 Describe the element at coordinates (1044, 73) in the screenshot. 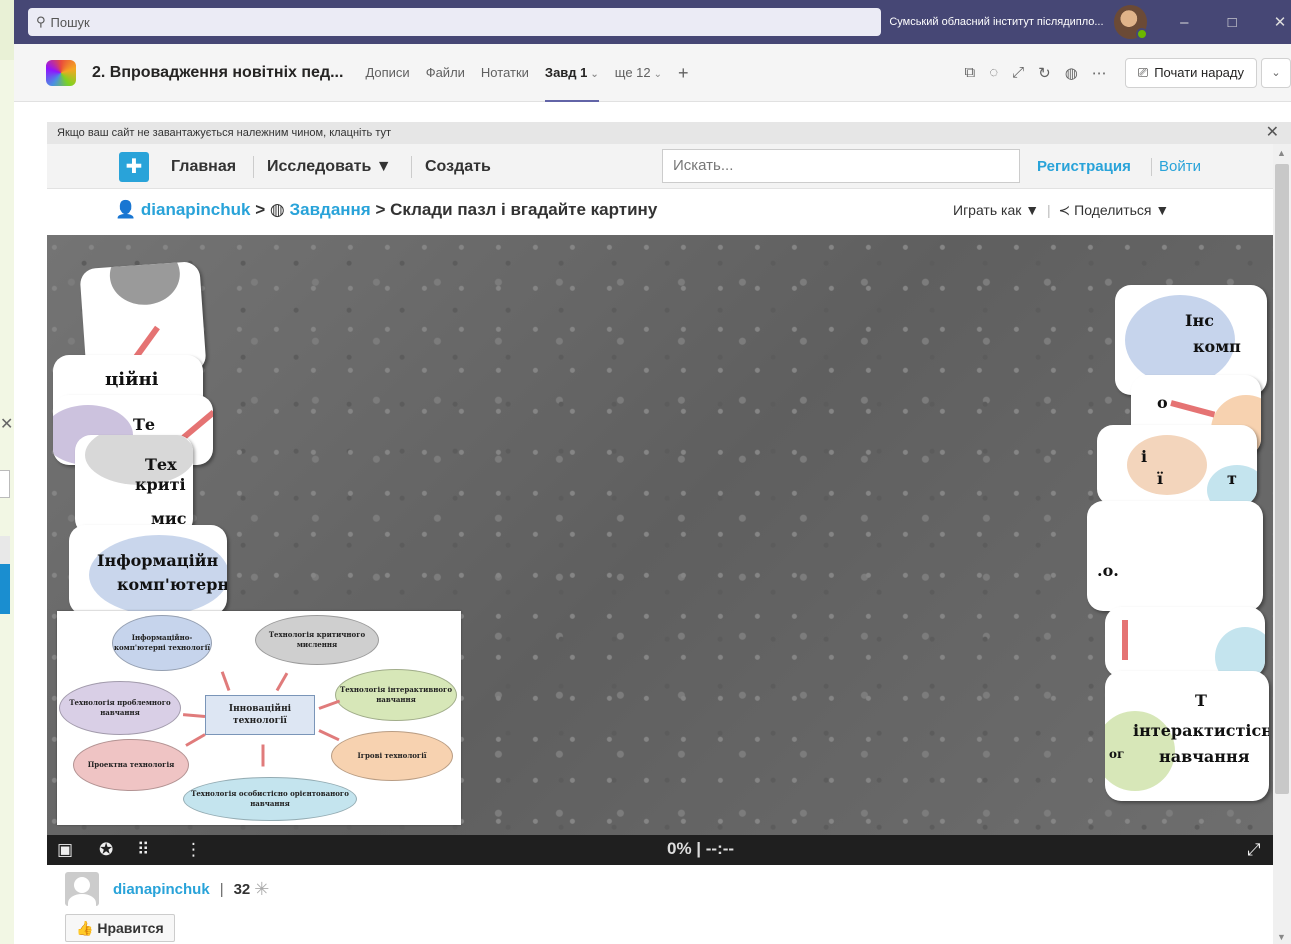

I see `refresh-icon: ↻` at that location.